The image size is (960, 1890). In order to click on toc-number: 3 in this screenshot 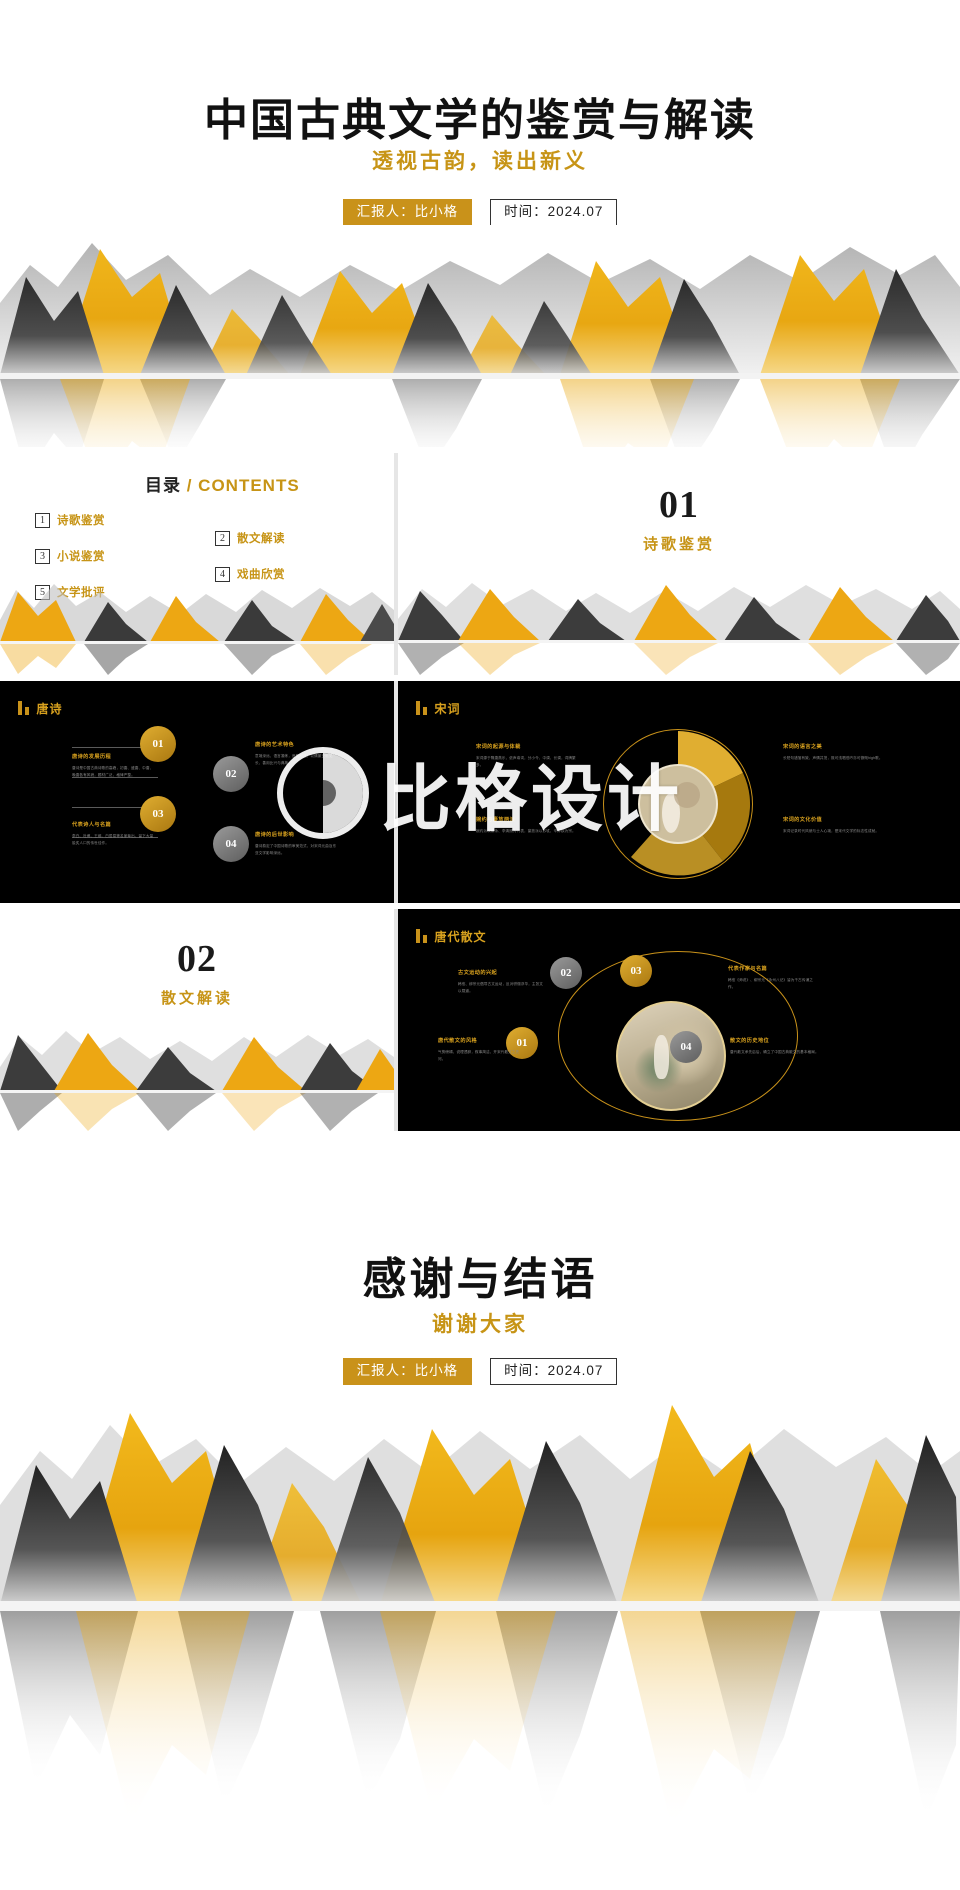, I will do `click(42, 556)`.